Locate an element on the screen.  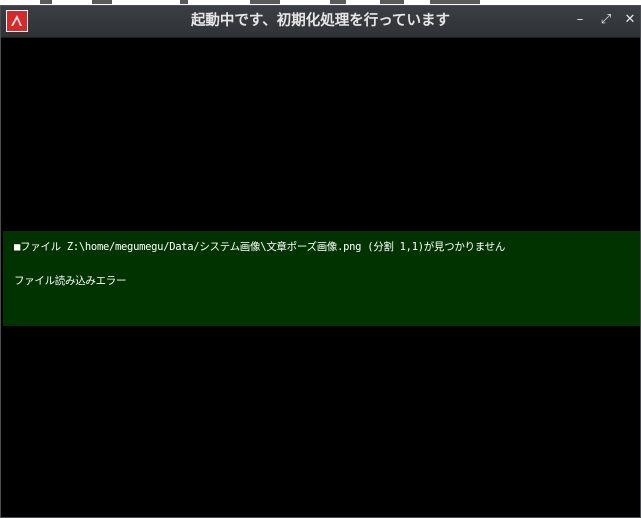
close-button: ✕ is located at coordinates (630, 20).